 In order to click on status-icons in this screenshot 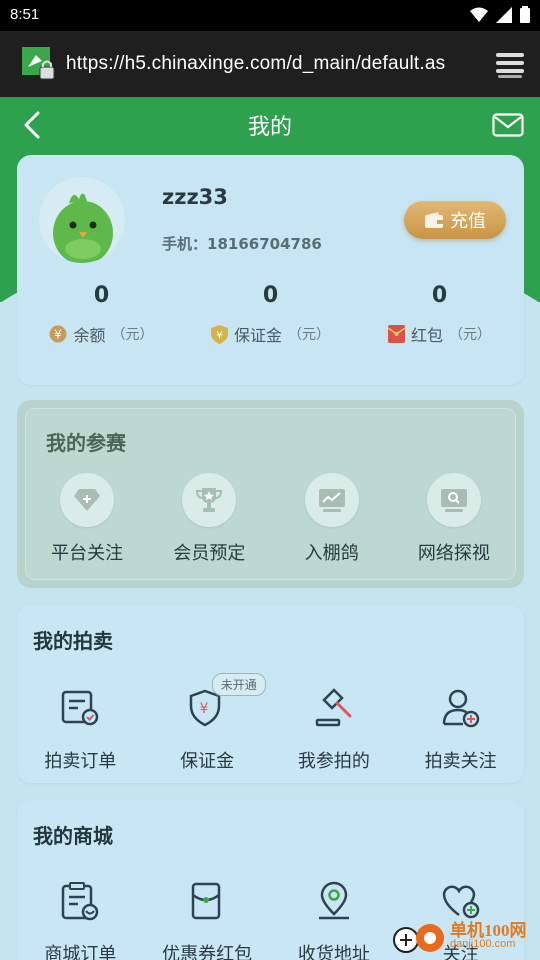, I will do `click(500, 14)`.